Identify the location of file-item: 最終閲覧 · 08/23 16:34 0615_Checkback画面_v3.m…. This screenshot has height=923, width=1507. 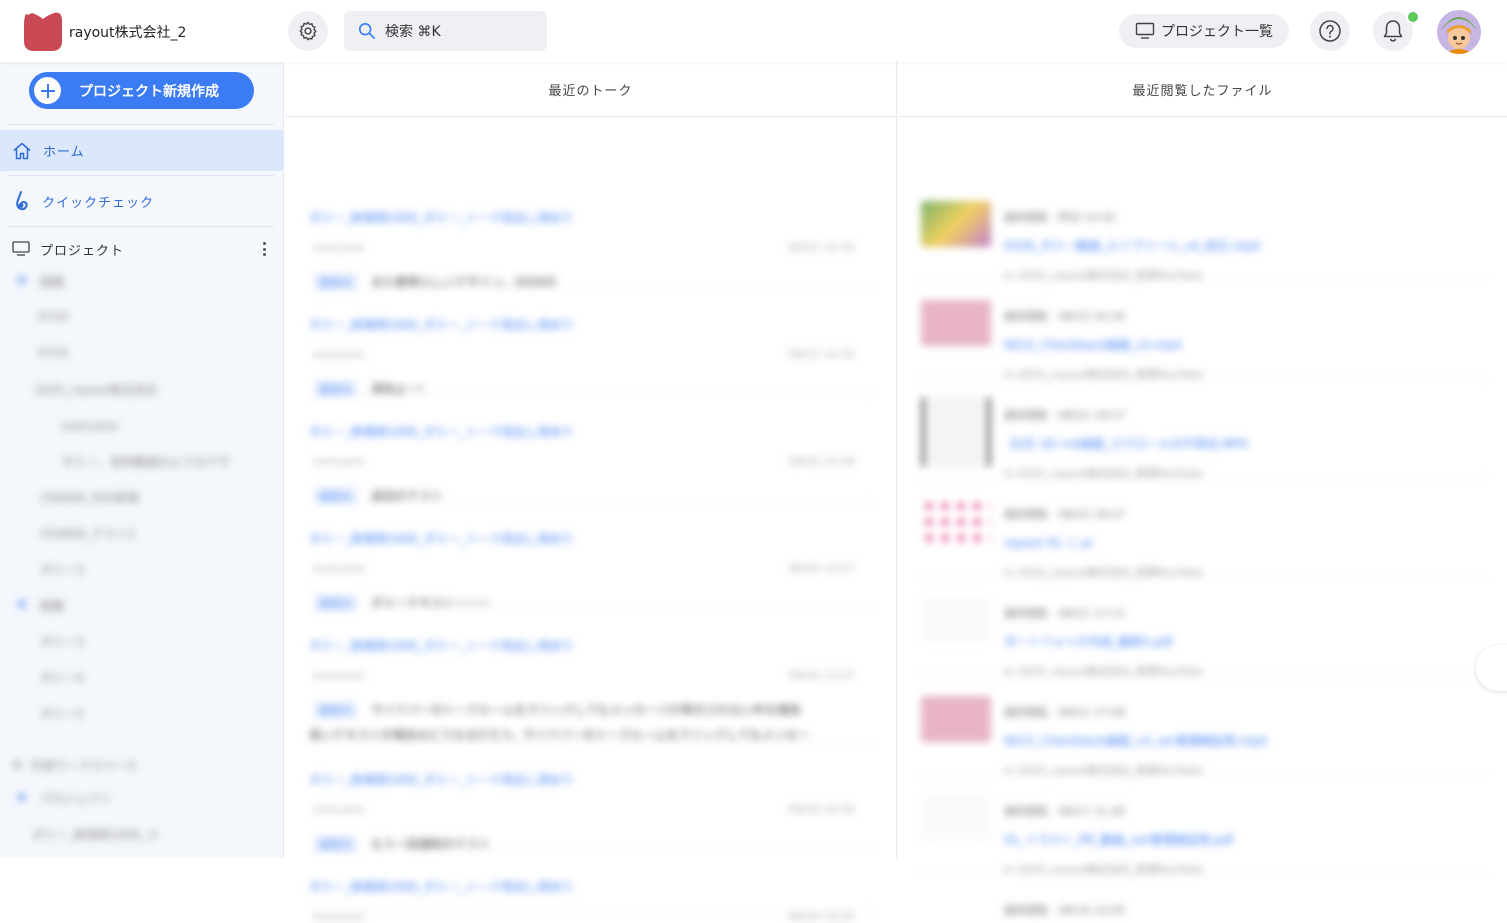
(1203, 330).